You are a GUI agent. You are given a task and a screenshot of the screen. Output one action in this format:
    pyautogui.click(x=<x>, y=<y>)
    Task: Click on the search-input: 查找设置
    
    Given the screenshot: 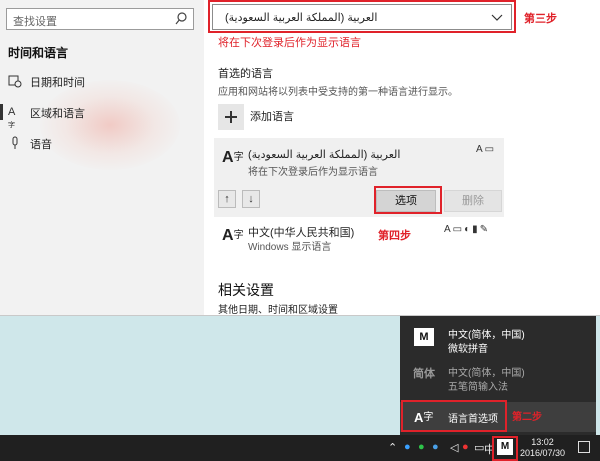 What is the action you would take?
    pyautogui.click(x=100, y=19)
    